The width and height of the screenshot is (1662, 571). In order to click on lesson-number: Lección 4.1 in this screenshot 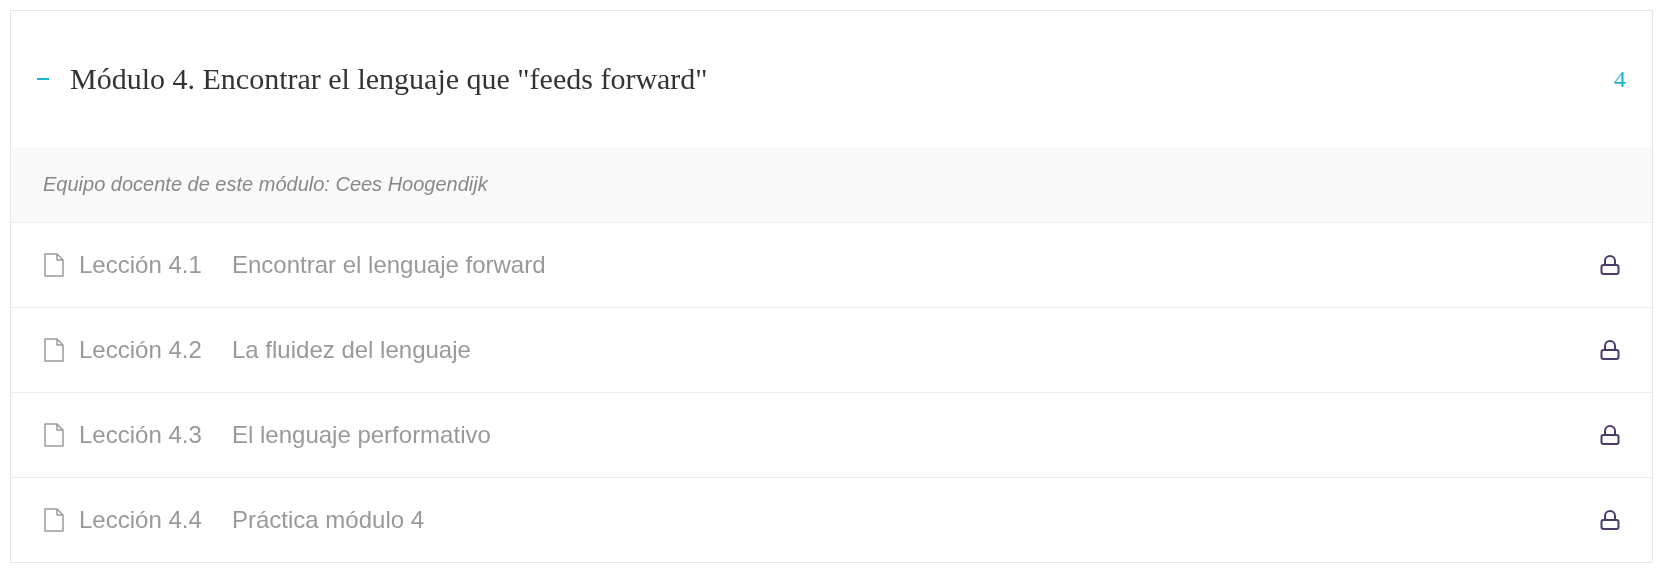, I will do `click(141, 265)`.